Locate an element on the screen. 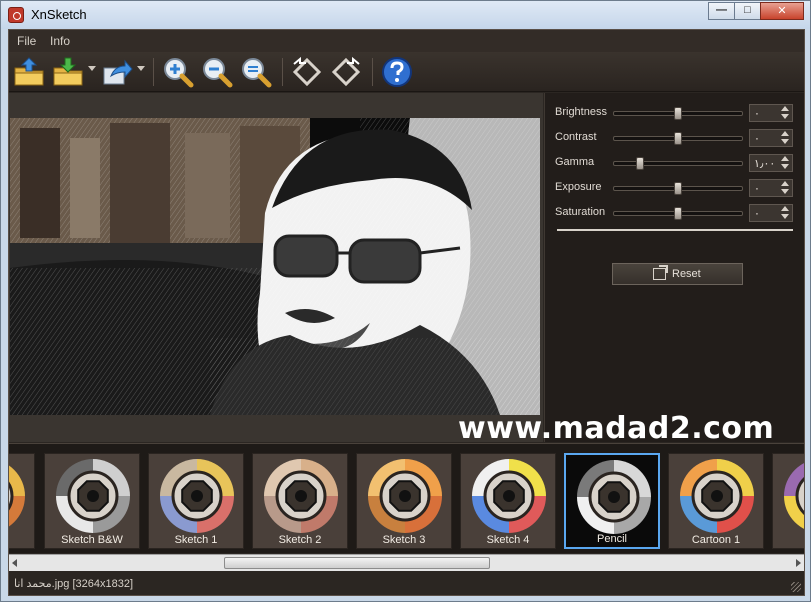 This screenshot has height=602, width=811. menu-file: File is located at coordinates (26, 41).